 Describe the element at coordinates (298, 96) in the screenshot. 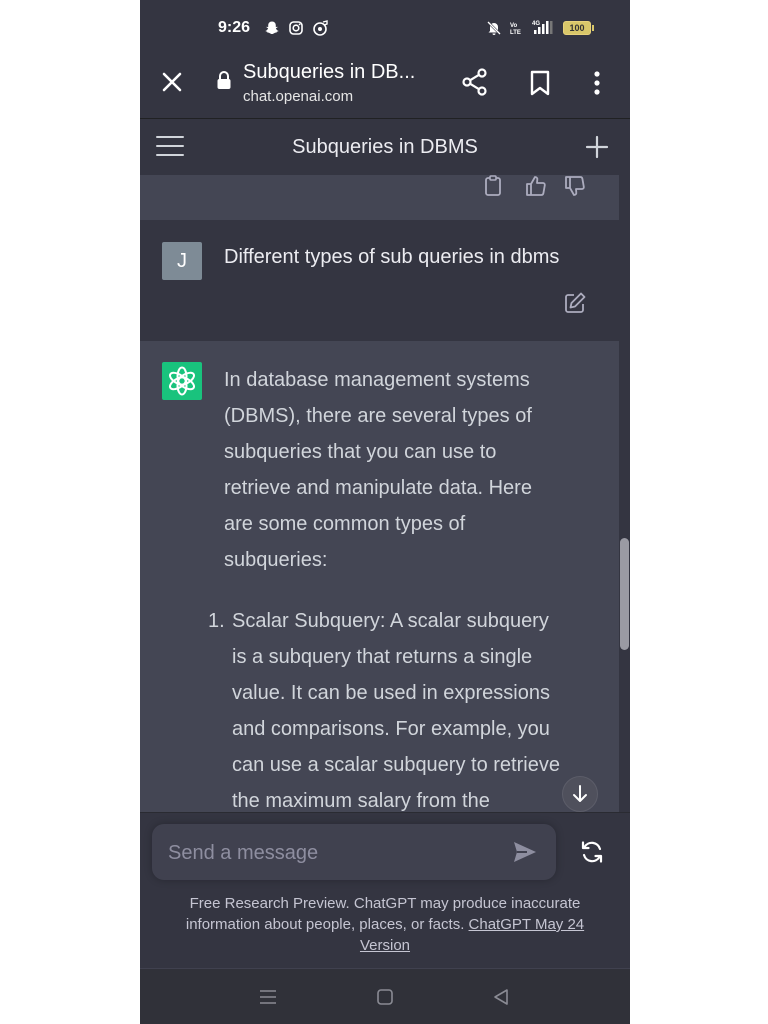

I see `browser-url: chat.openai.com` at that location.